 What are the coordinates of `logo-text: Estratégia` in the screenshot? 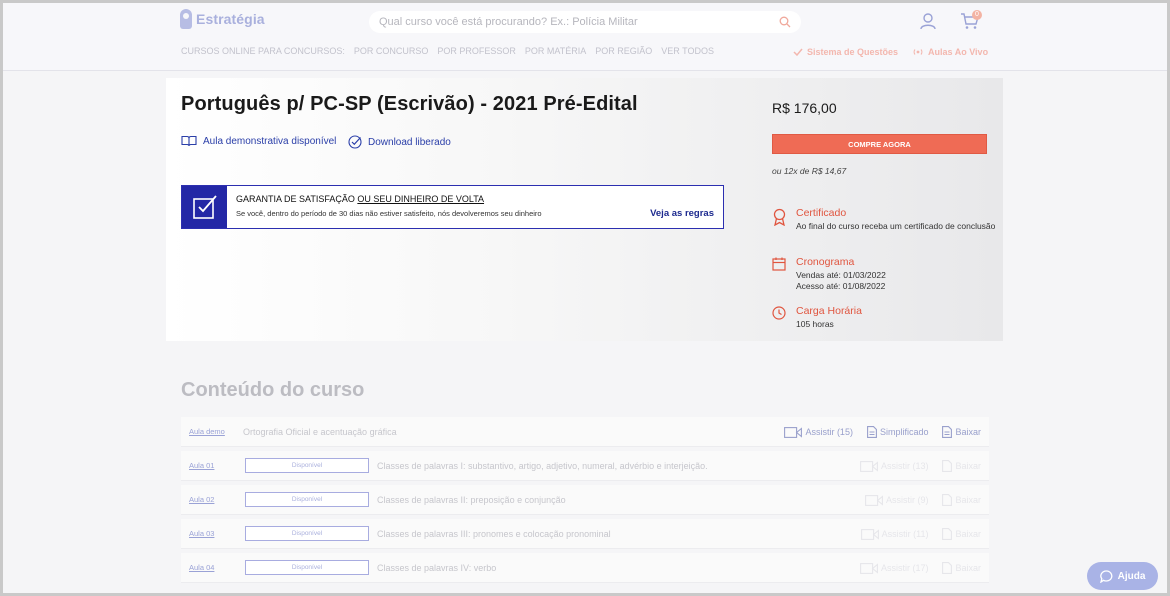 It's located at (230, 19).